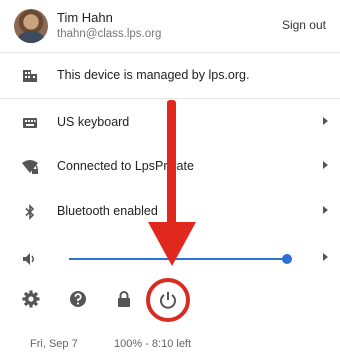  I want to click on date-label: Fri, Sep 7, so click(54, 344).